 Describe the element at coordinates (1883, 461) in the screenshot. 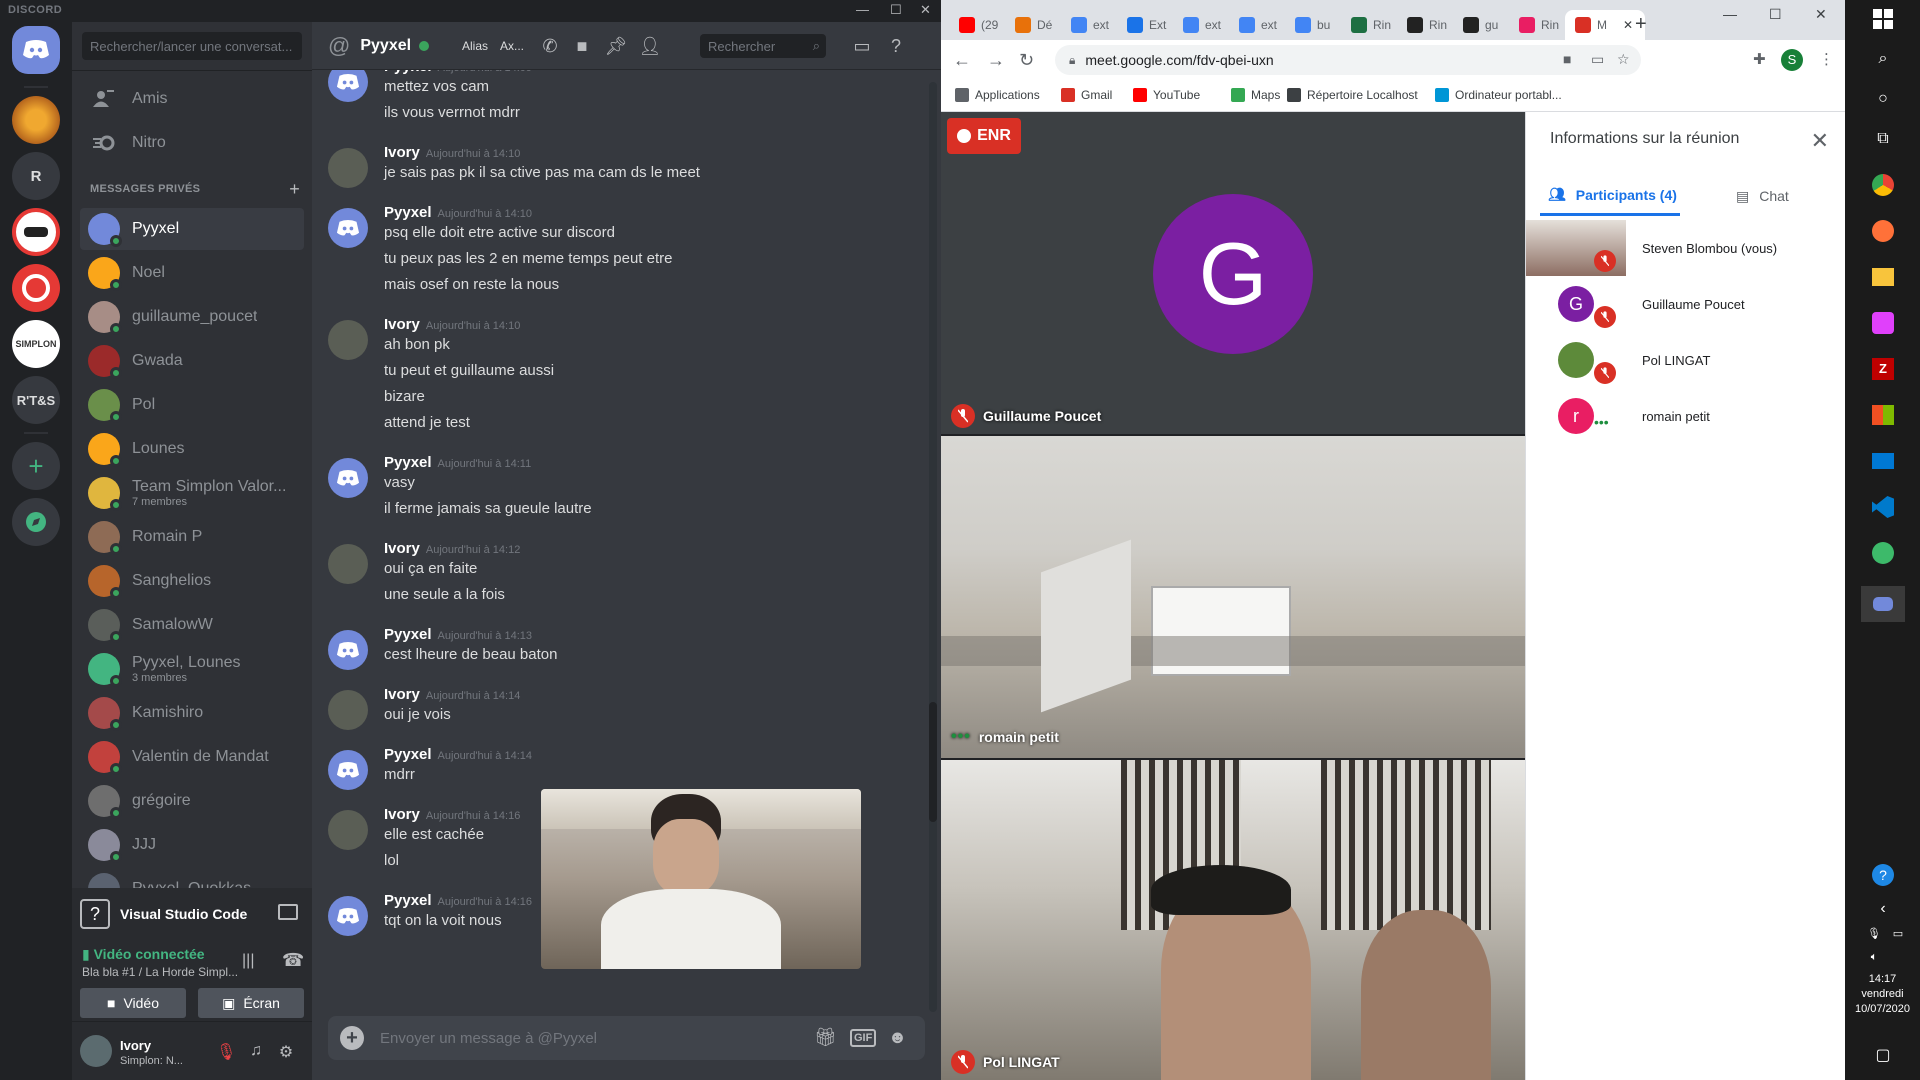

I see `mail-icon` at that location.